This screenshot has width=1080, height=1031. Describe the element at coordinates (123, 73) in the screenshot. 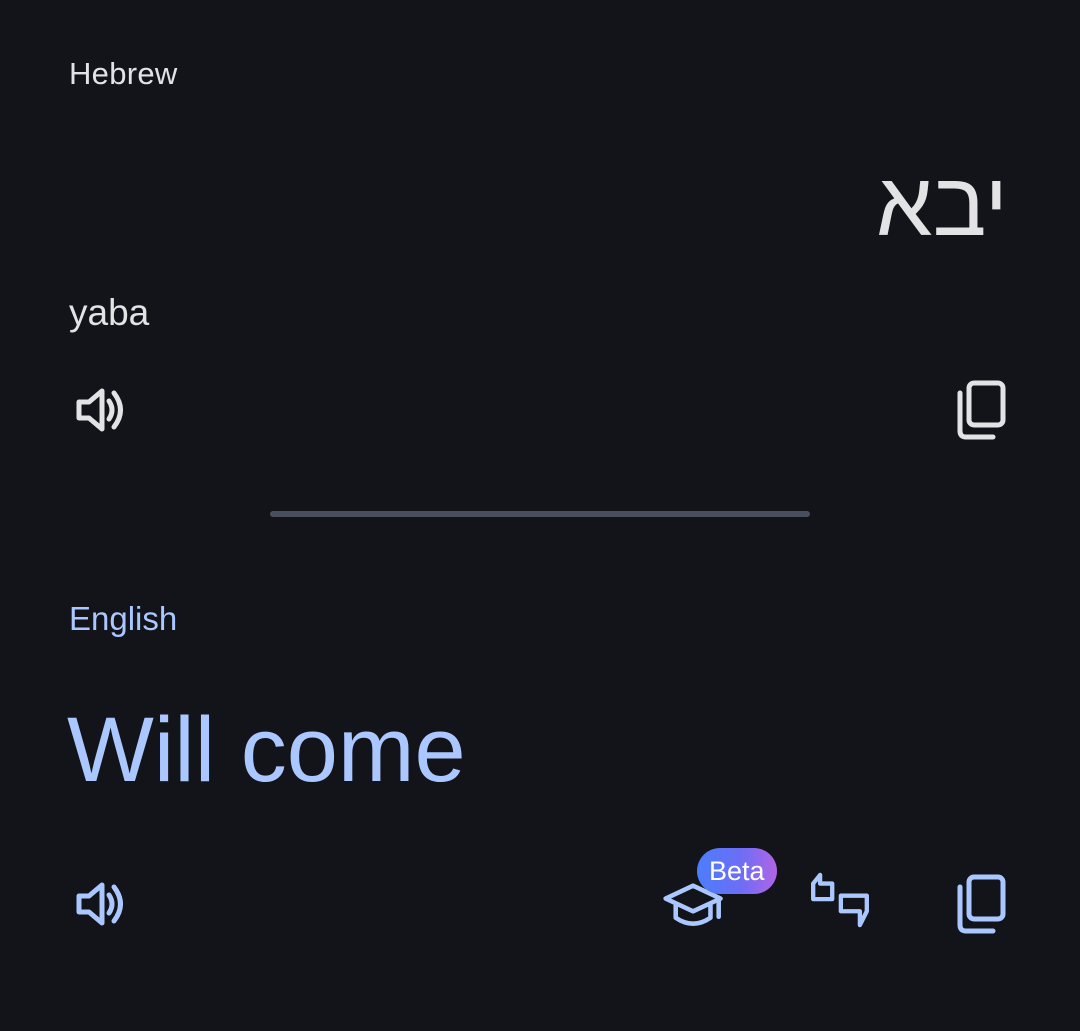

I see `source-language-label: Hebrew` at that location.